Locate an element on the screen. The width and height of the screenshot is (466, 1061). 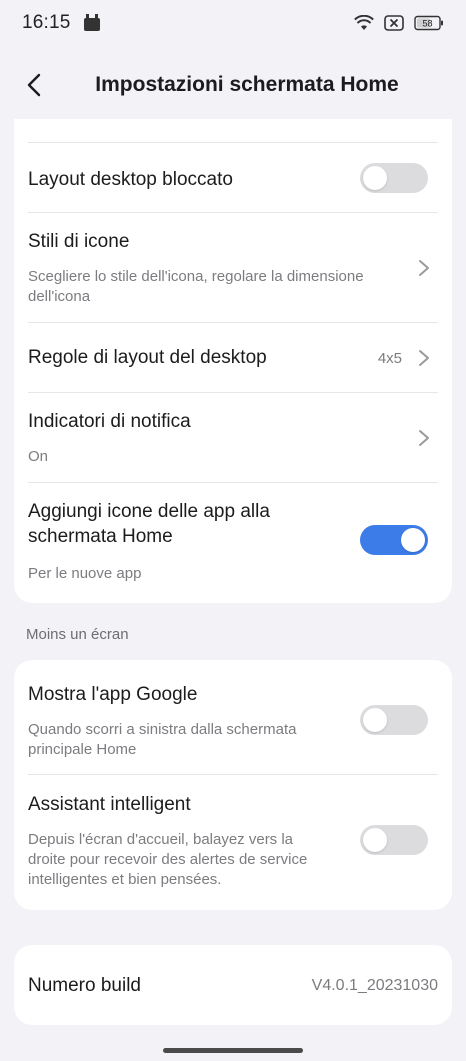
build-card: Numero build V4.0.1_20231030 is located at coordinates (233, 985).